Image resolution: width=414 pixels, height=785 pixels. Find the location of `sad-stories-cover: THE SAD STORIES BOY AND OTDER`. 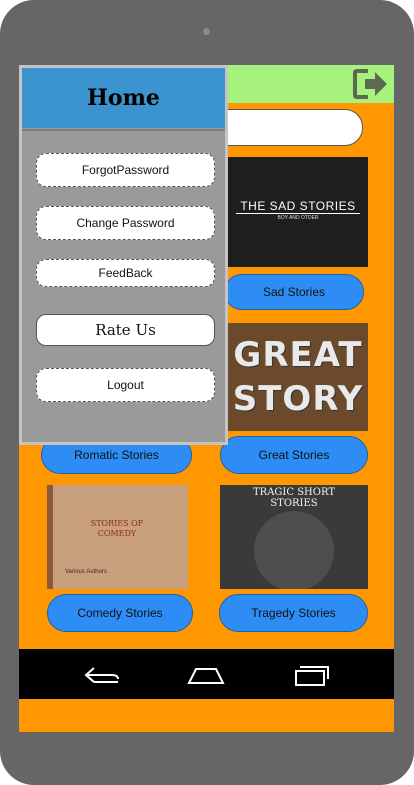

sad-stories-cover: THE SAD STORIES BOY AND OTDER is located at coordinates (298, 212).